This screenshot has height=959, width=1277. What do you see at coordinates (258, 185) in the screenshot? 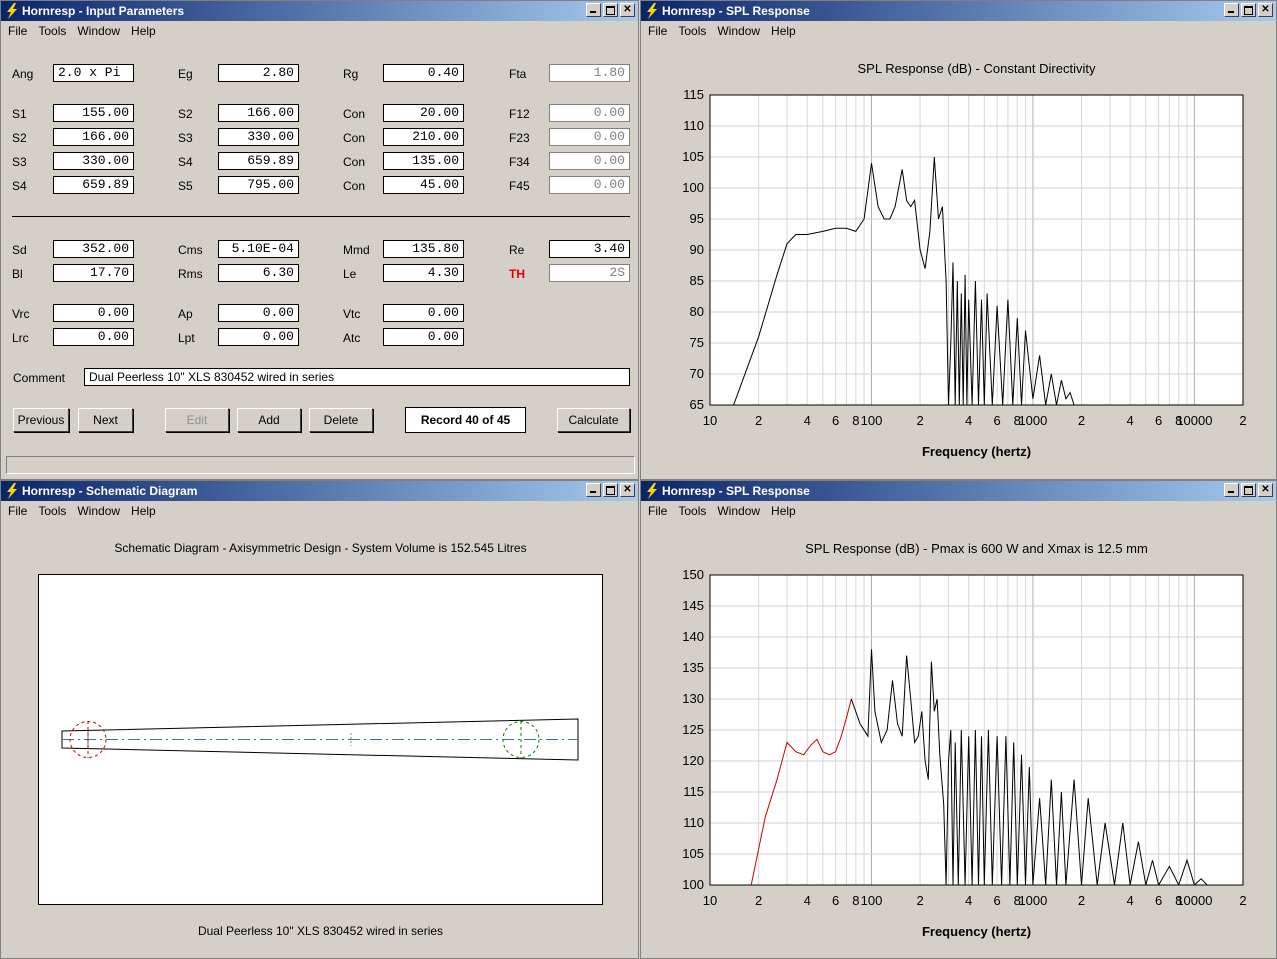
I see `s5-field: 795.00` at bounding box center [258, 185].